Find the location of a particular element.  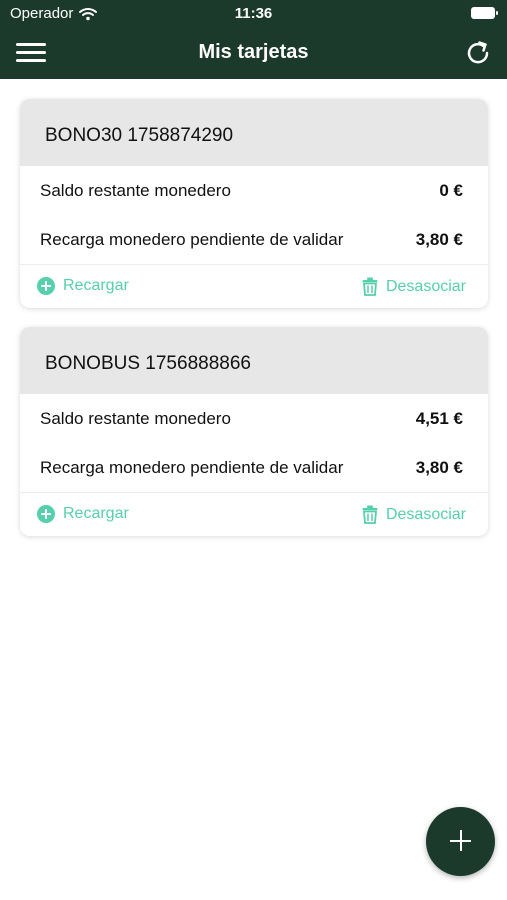

card-title: BONO30 1758874290 is located at coordinates (254, 132).